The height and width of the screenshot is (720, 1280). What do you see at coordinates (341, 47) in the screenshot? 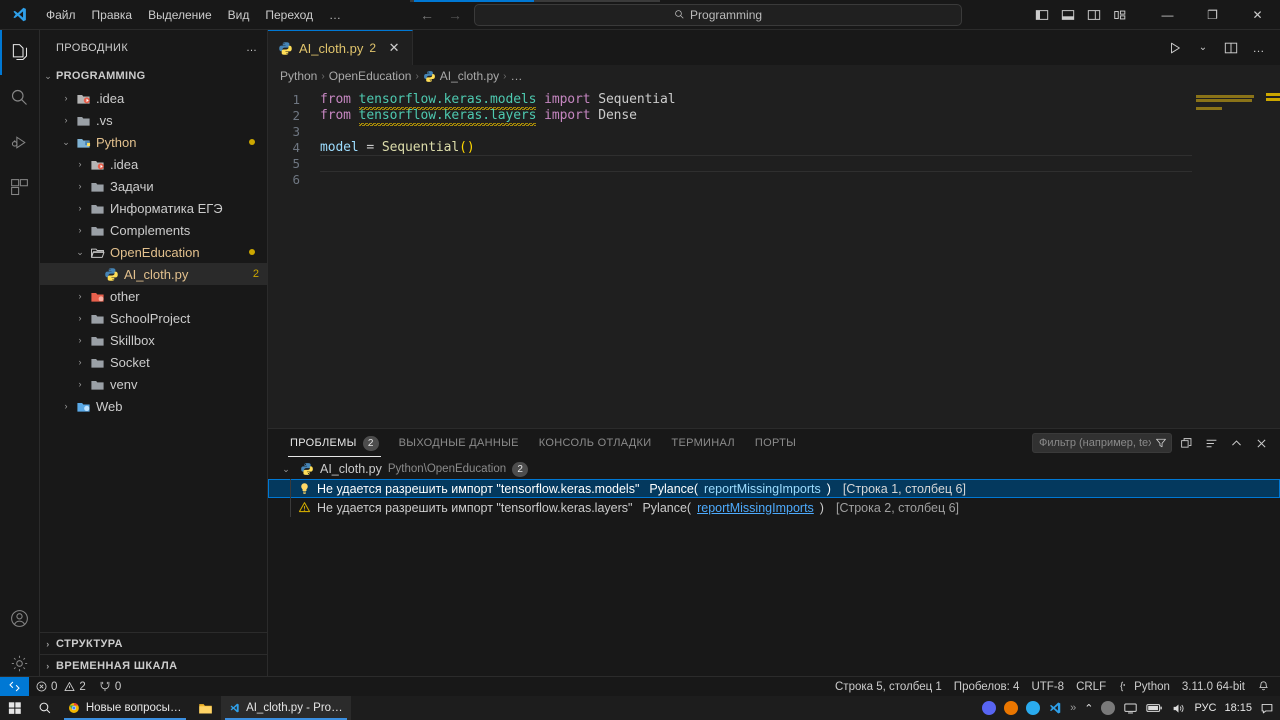
I see `tab-ai-cloth-py: AI_cloth.py 2 ✕` at bounding box center [341, 47].